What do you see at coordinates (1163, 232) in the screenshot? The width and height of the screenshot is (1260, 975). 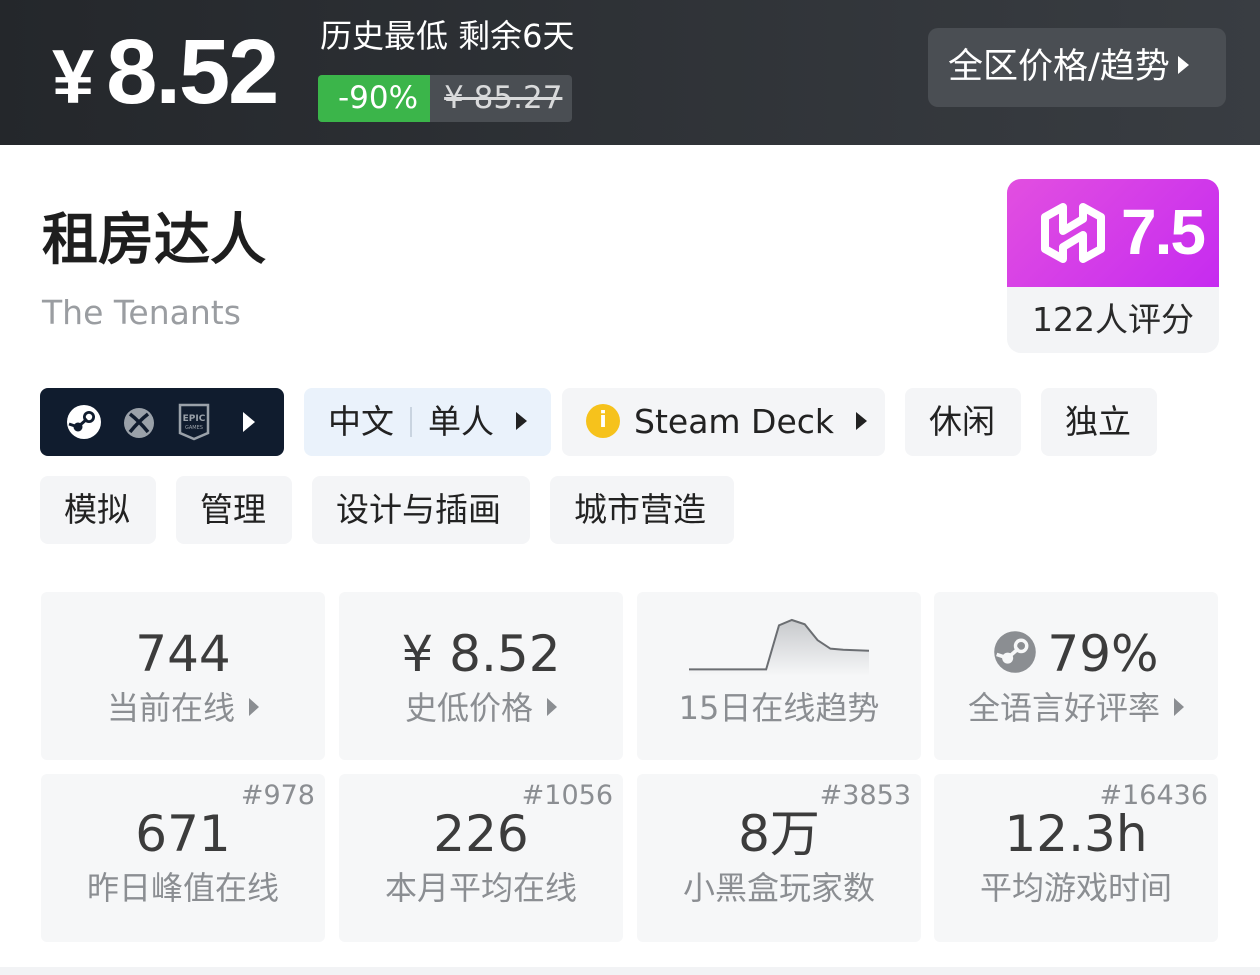 I see `rating-score: 7.5` at bounding box center [1163, 232].